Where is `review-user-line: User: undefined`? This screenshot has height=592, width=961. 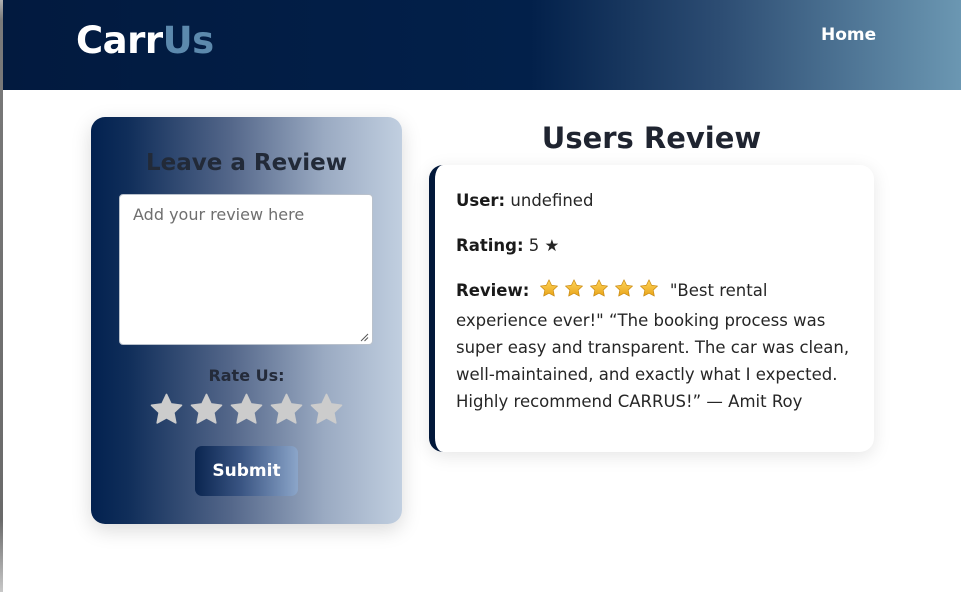
review-user-line: User: undefined is located at coordinates (524, 200).